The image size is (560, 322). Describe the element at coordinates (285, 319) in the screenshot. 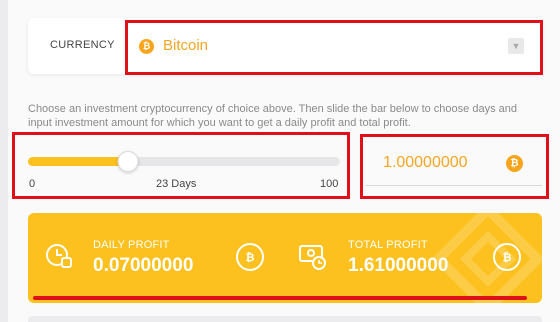

I see `next-card-edge` at that location.